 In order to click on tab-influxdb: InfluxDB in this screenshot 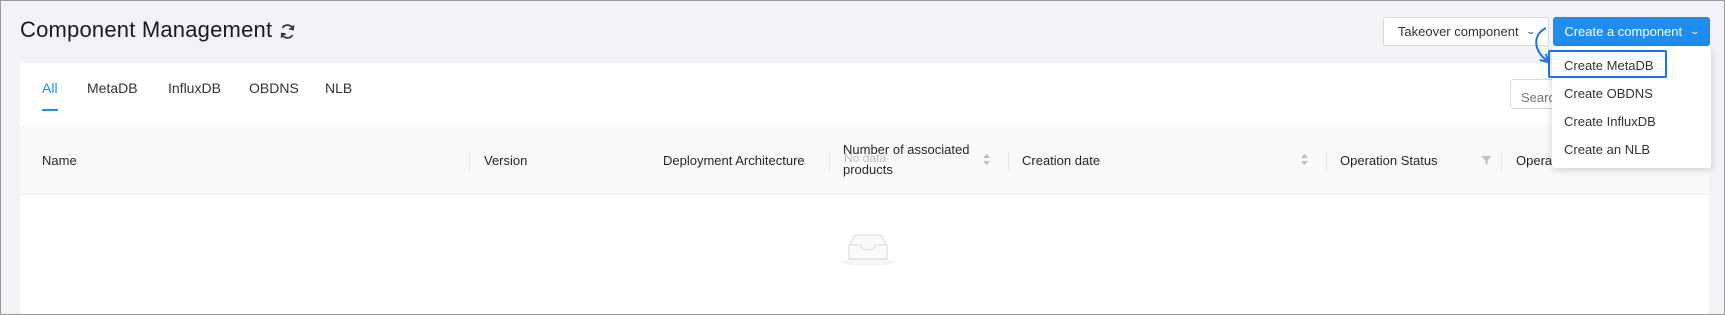, I will do `click(194, 95)`.